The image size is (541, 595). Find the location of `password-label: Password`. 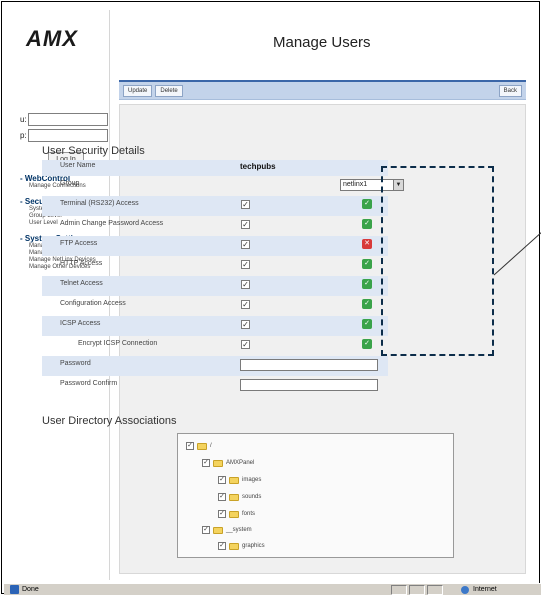

password-label: Password is located at coordinates (75, 363).